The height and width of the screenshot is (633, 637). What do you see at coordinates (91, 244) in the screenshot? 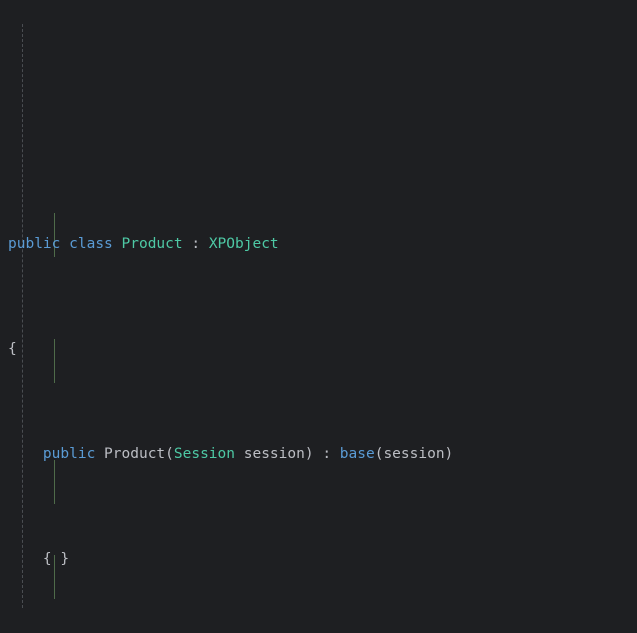
I see `token-keyword-class: class` at bounding box center [91, 244].